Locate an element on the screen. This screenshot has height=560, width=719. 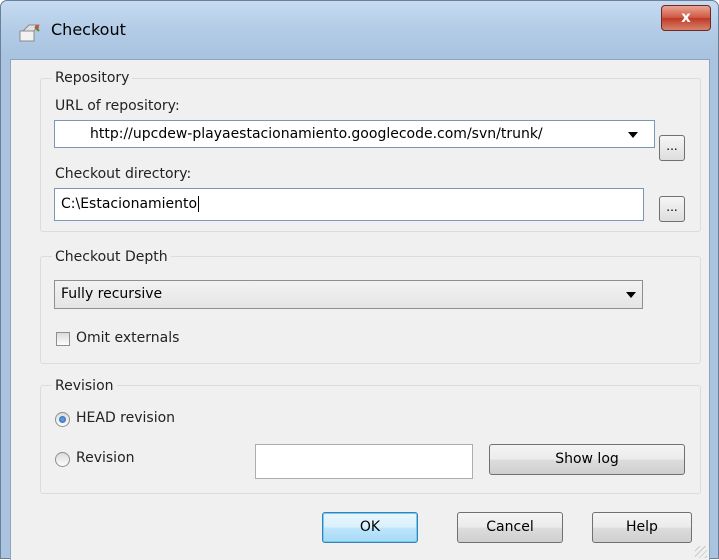
svn-checkout-icon is located at coordinates (30, 33).